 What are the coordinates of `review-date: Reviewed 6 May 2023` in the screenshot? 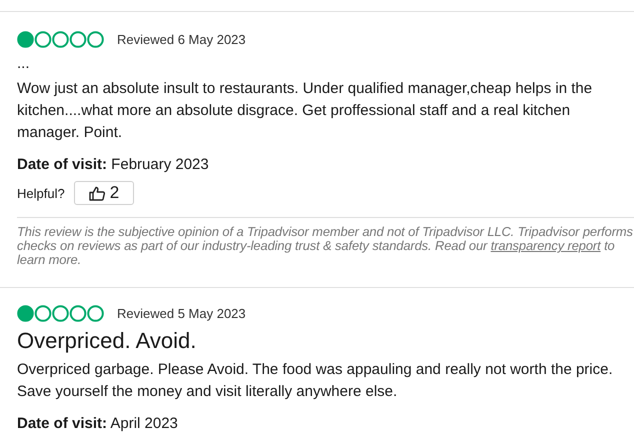 It's located at (181, 39).